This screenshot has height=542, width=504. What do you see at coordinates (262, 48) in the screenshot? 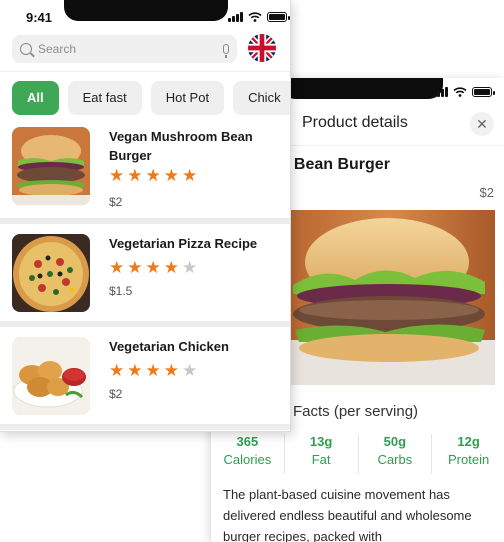
I see `uk-flag-icon` at bounding box center [262, 48].